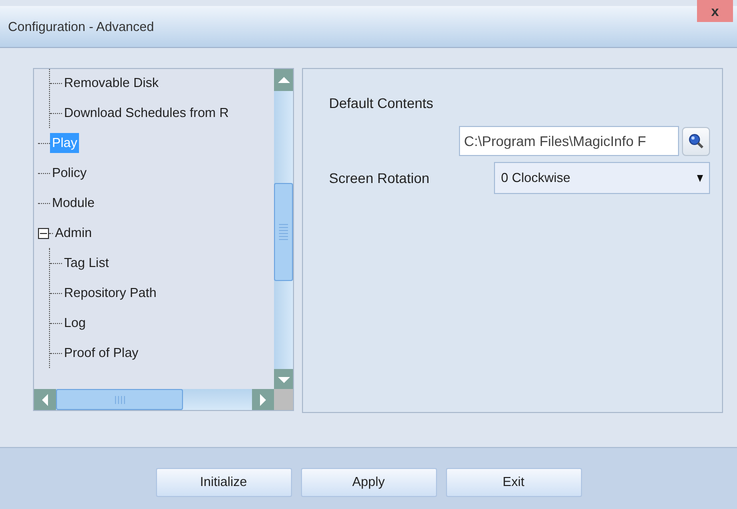 Image resolution: width=737 pixels, height=509 pixels. I want to click on rotation-dropdown: 0 Clockwise, so click(602, 178).